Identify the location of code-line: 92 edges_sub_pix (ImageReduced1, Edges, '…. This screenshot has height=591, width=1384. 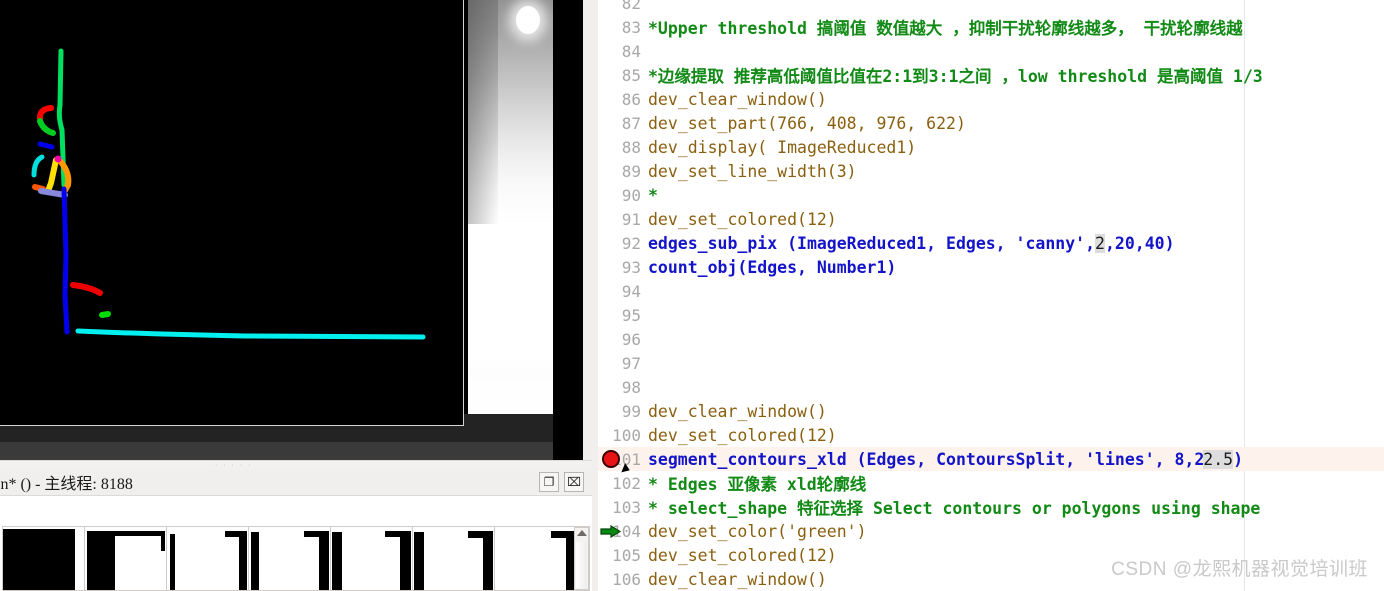
(991, 243).